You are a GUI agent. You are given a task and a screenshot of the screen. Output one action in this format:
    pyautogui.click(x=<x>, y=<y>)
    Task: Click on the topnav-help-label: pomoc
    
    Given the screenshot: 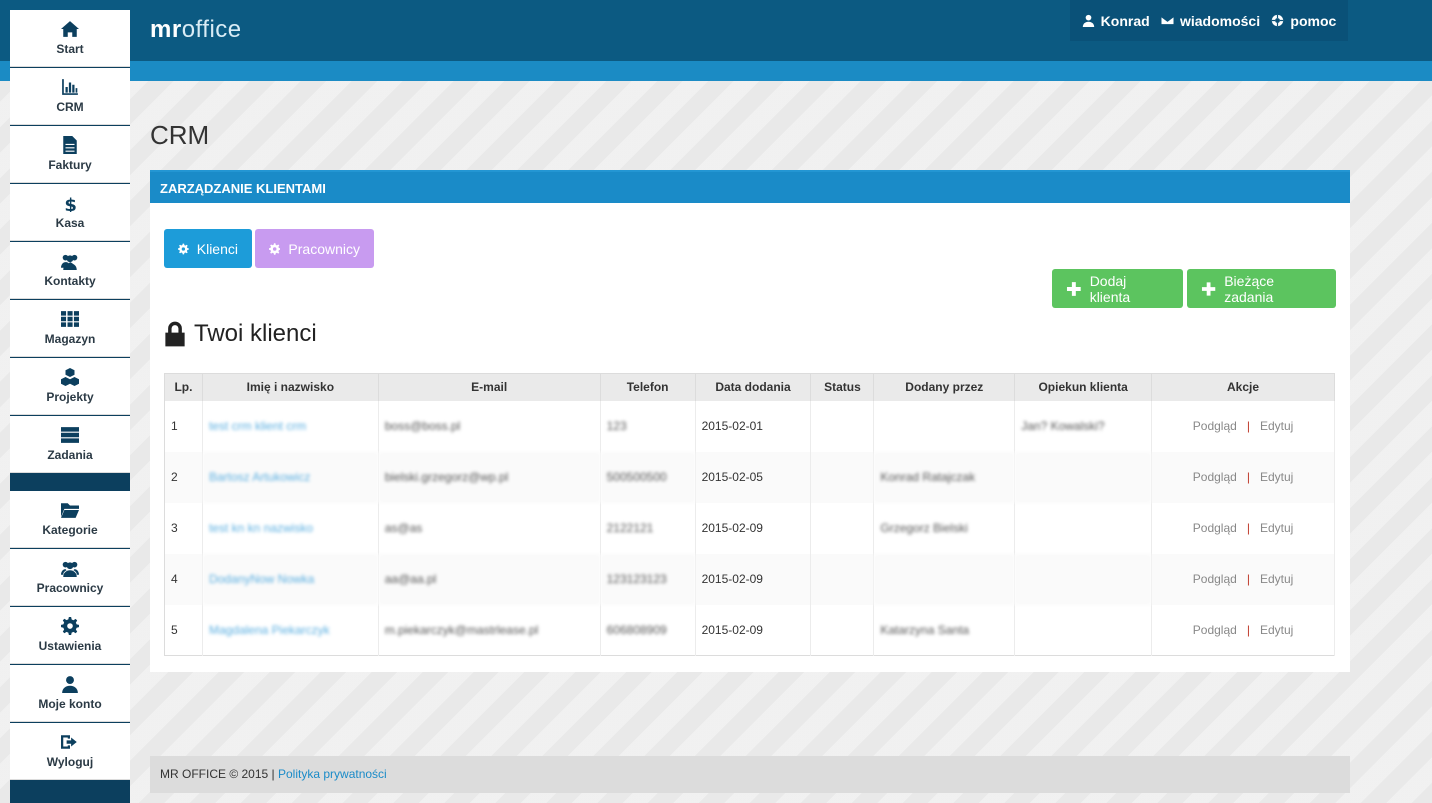 What is the action you would take?
    pyautogui.click(x=1313, y=20)
    